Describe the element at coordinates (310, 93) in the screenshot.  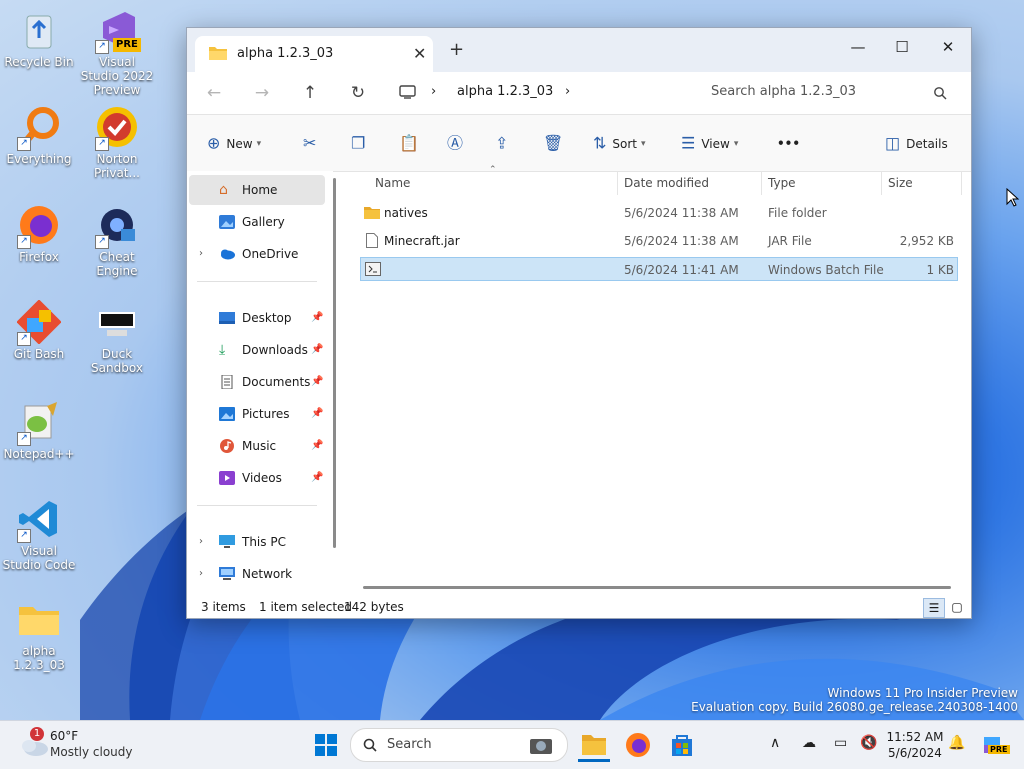
I see `up-arrow-icon: ↑` at that location.